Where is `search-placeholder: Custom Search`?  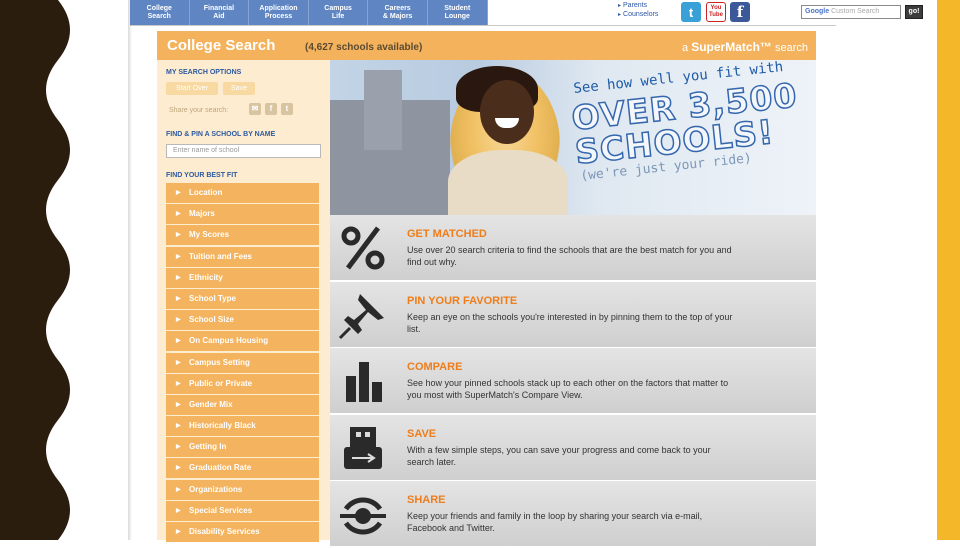 search-placeholder: Custom Search is located at coordinates (855, 11).